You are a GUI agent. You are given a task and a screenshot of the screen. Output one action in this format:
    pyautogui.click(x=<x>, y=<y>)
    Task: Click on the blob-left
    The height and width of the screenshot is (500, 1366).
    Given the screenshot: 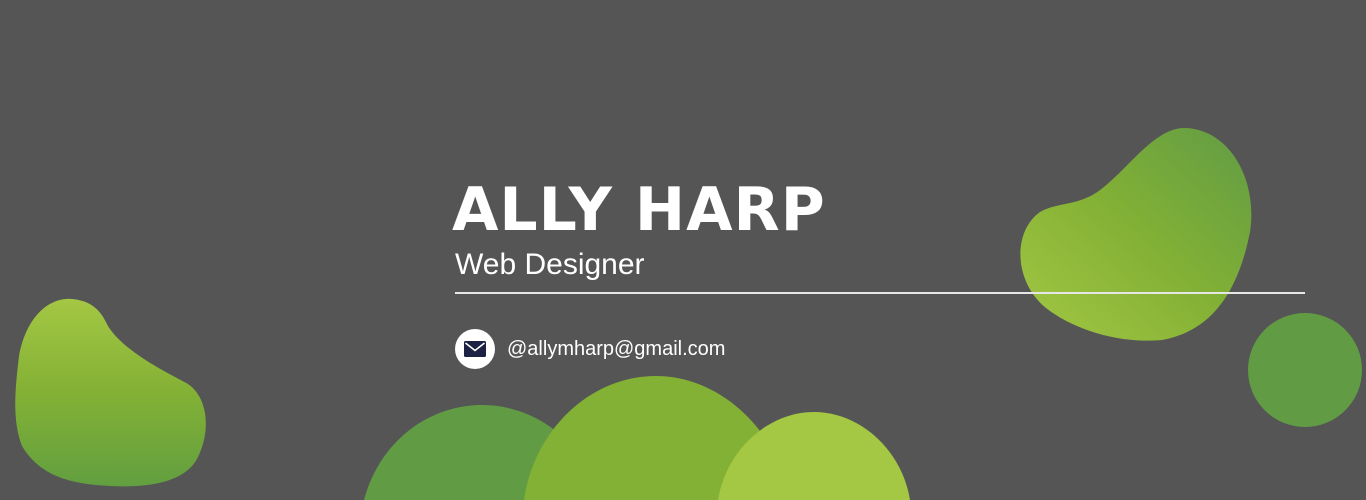 What is the action you would take?
    pyautogui.click(x=110, y=392)
    